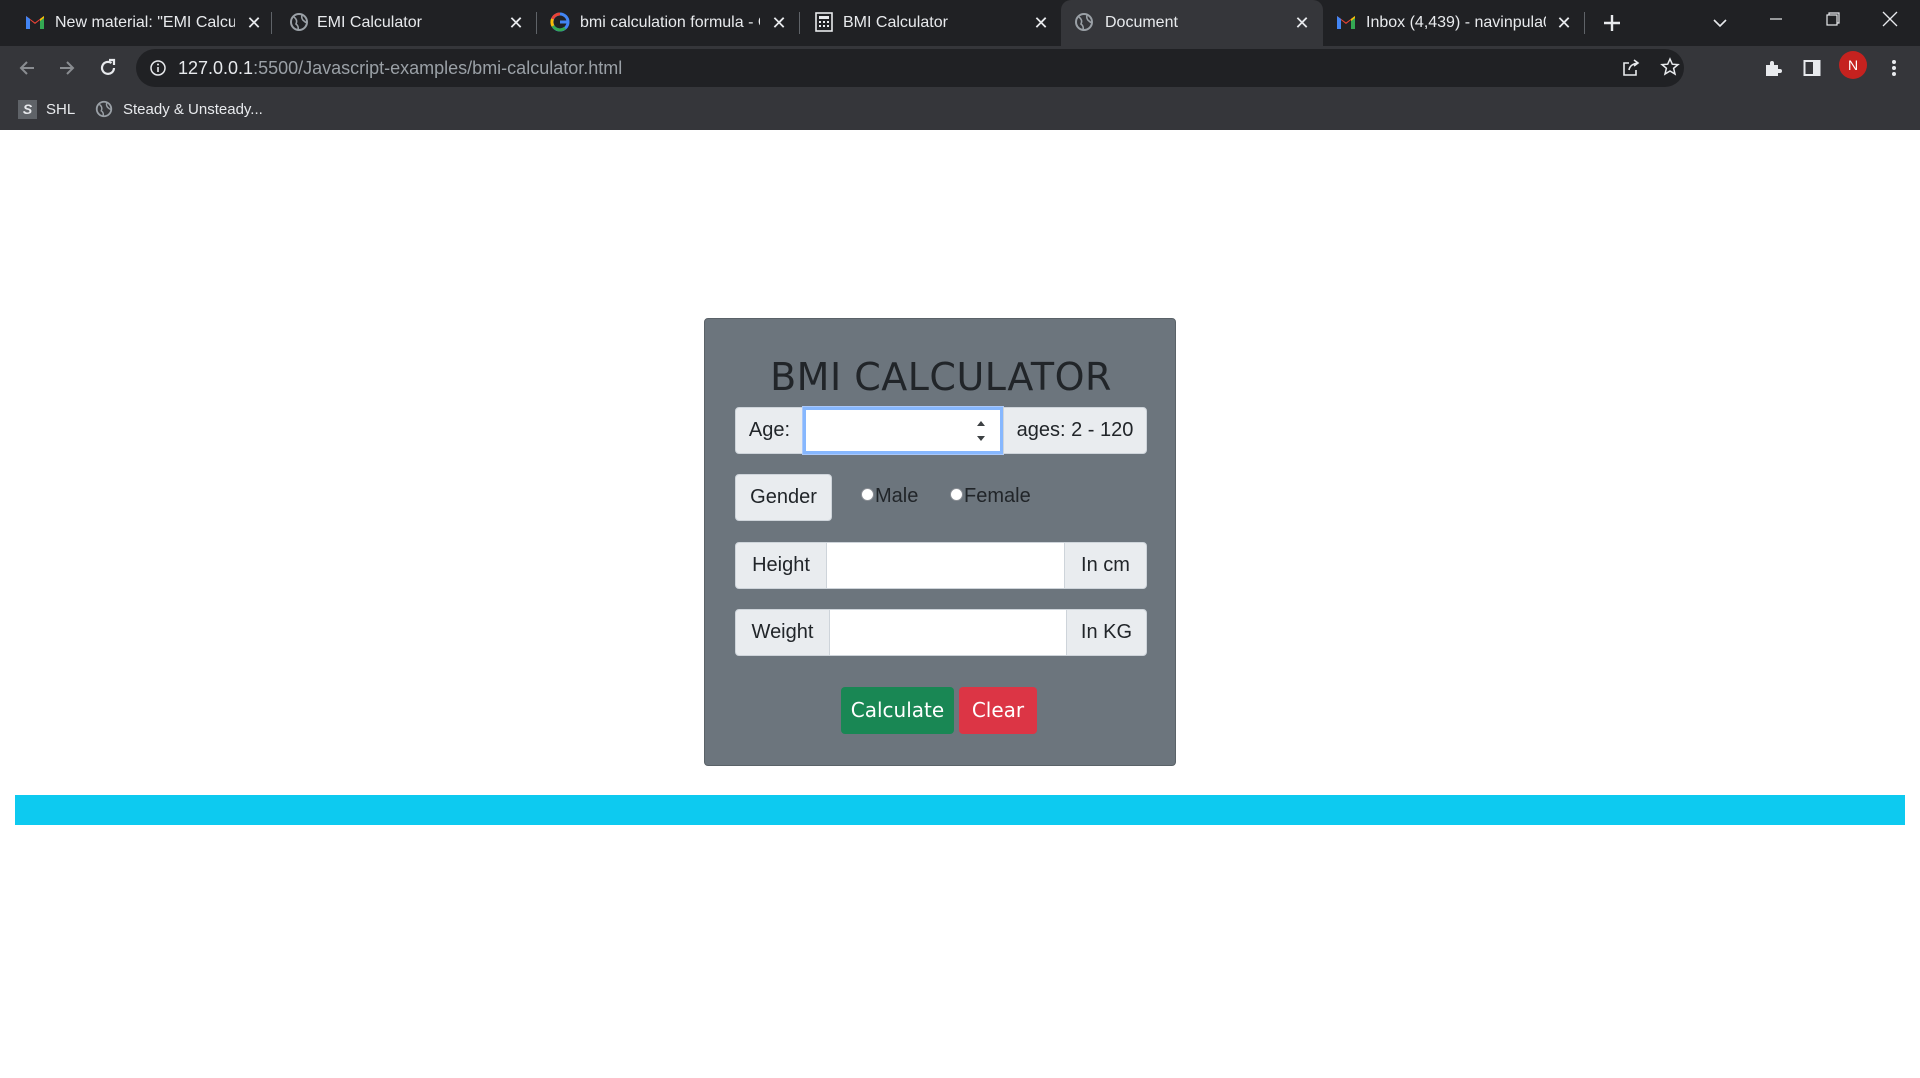 This screenshot has width=1920, height=1078. What do you see at coordinates (1584, 23) in the screenshot?
I see `tab-separator` at bounding box center [1584, 23].